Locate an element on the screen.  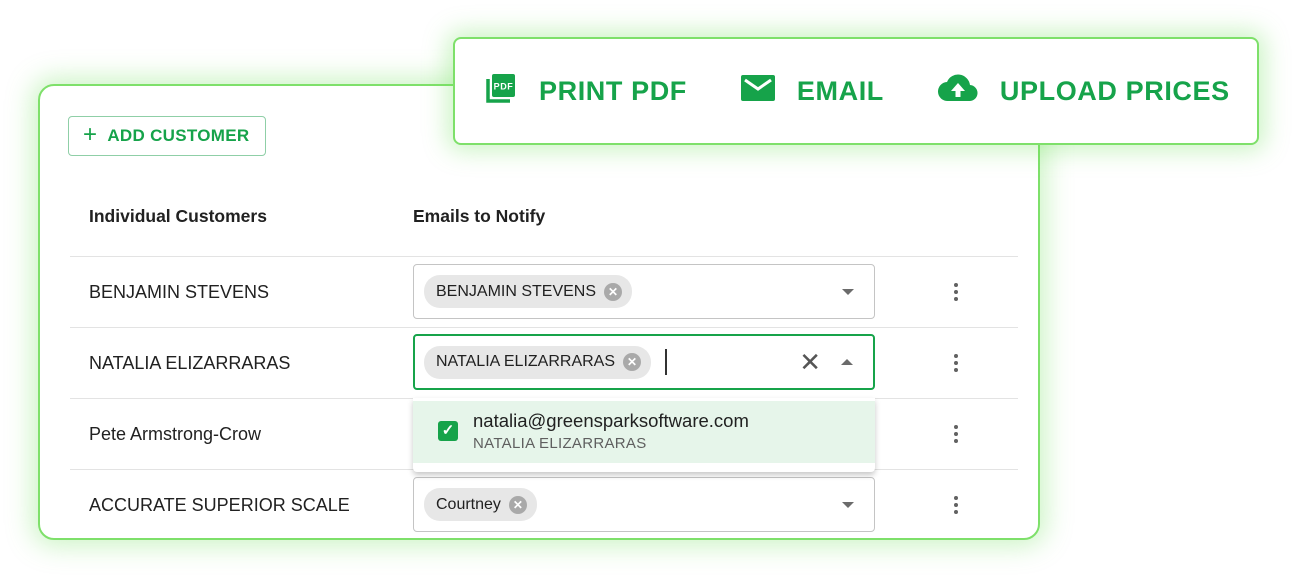
email-chip: Courtney ✕ is located at coordinates (480, 504).